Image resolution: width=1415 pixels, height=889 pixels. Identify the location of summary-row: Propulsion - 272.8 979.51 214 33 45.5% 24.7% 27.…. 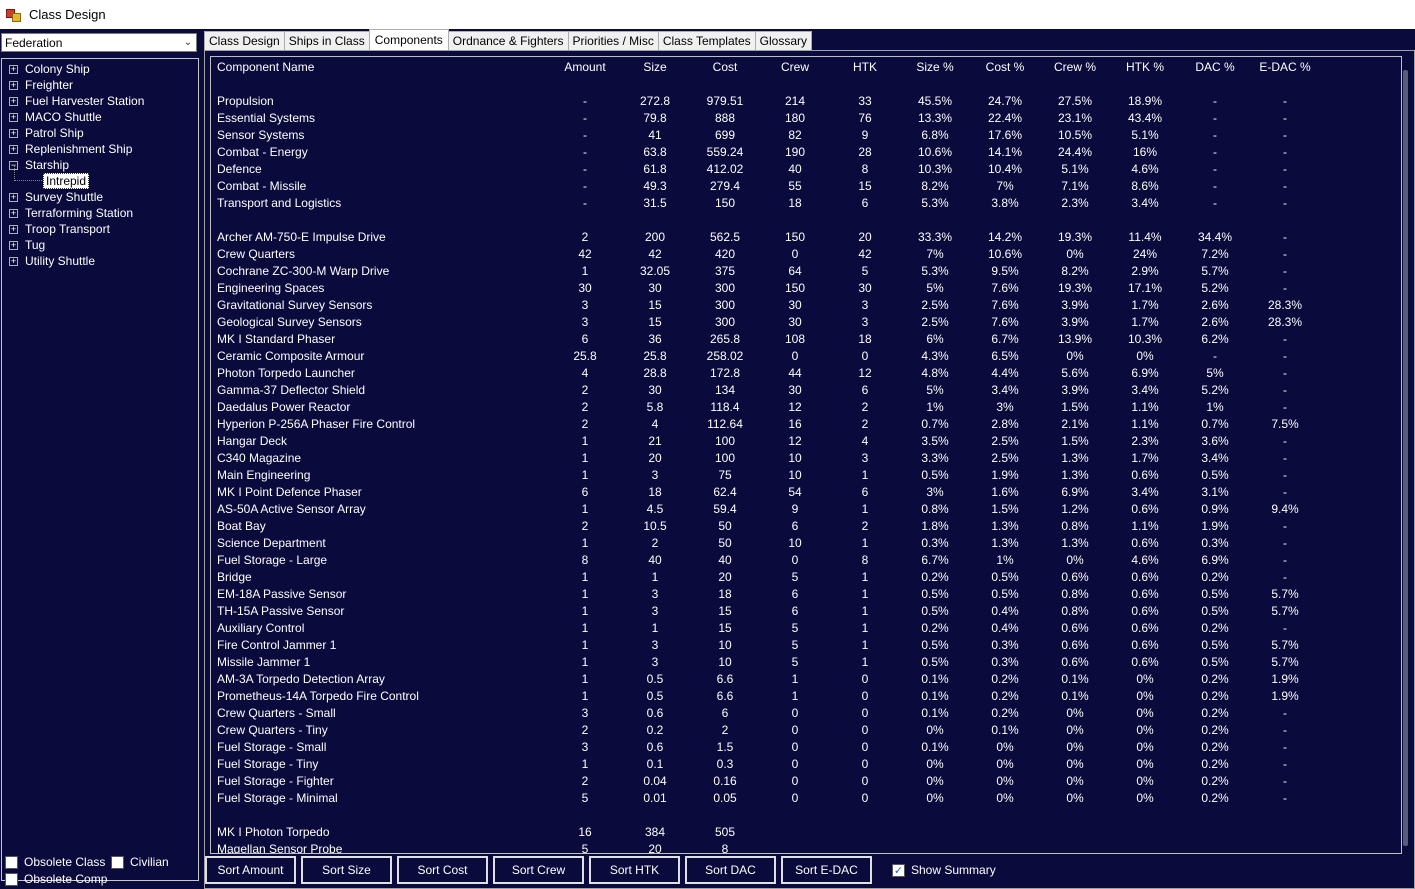
(806, 101).